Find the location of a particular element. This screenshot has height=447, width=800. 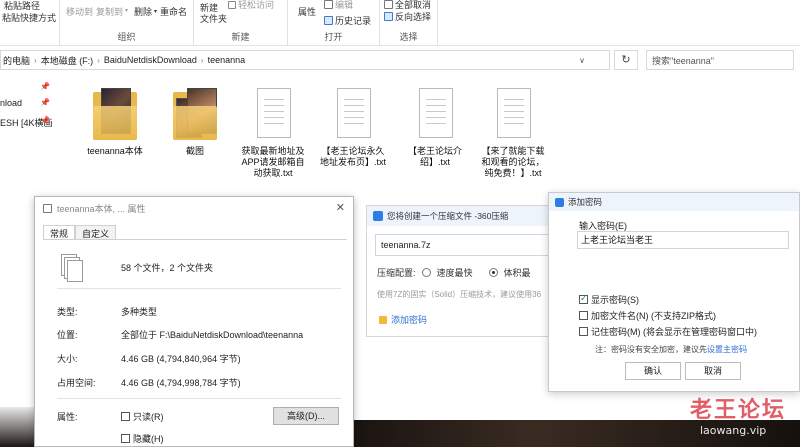

app-logo-icon is located at coordinates (559, 202).